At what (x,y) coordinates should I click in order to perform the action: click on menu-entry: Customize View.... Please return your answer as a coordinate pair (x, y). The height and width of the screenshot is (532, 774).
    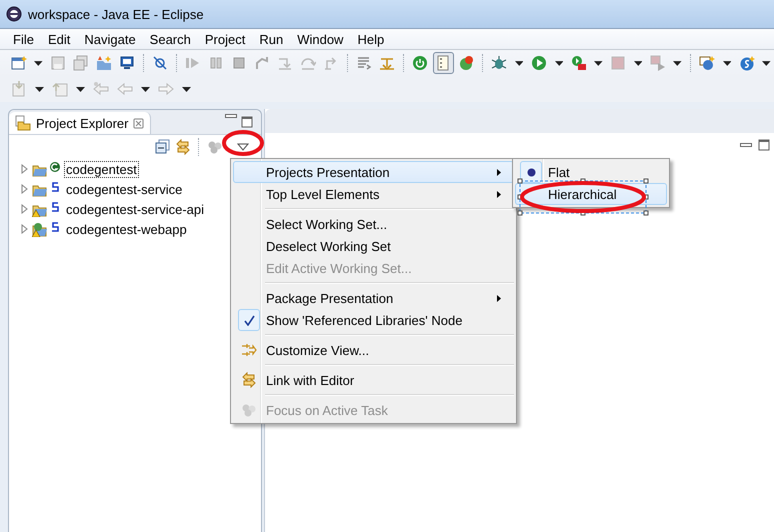
    Looking at the image, I should click on (373, 350).